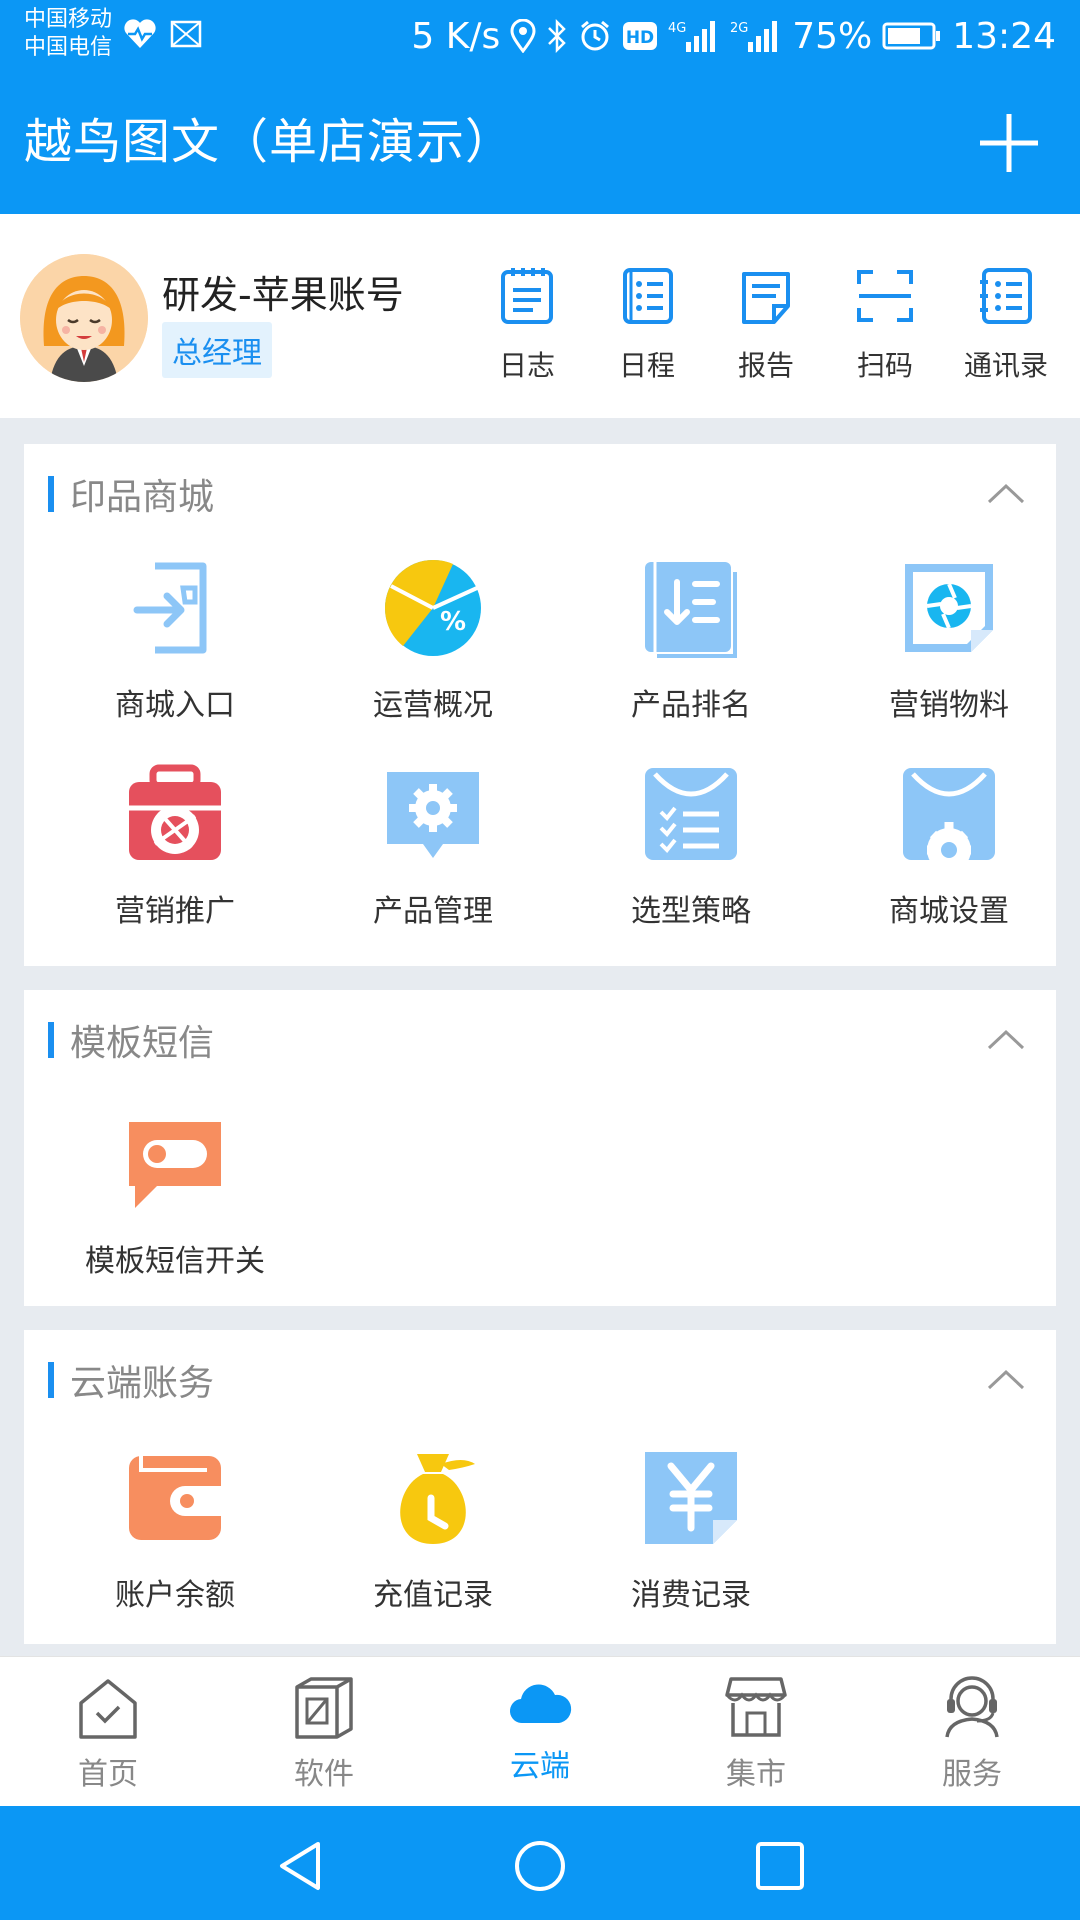 Image resolution: width=1080 pixels, height=1920 pixels. I want to click on tile-label: 产品管理, so click(433, 911).